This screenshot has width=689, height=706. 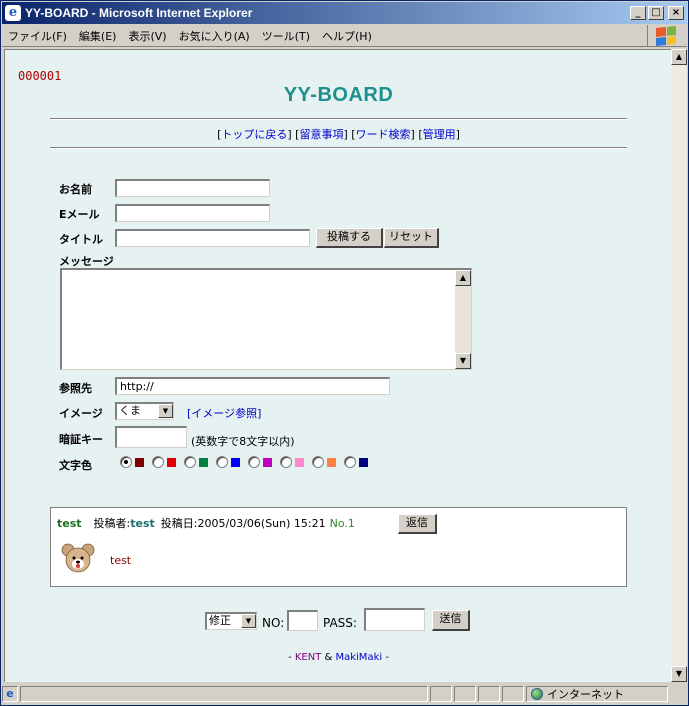 I want to click on image-label: イメージ, so click(x=81, y=413).